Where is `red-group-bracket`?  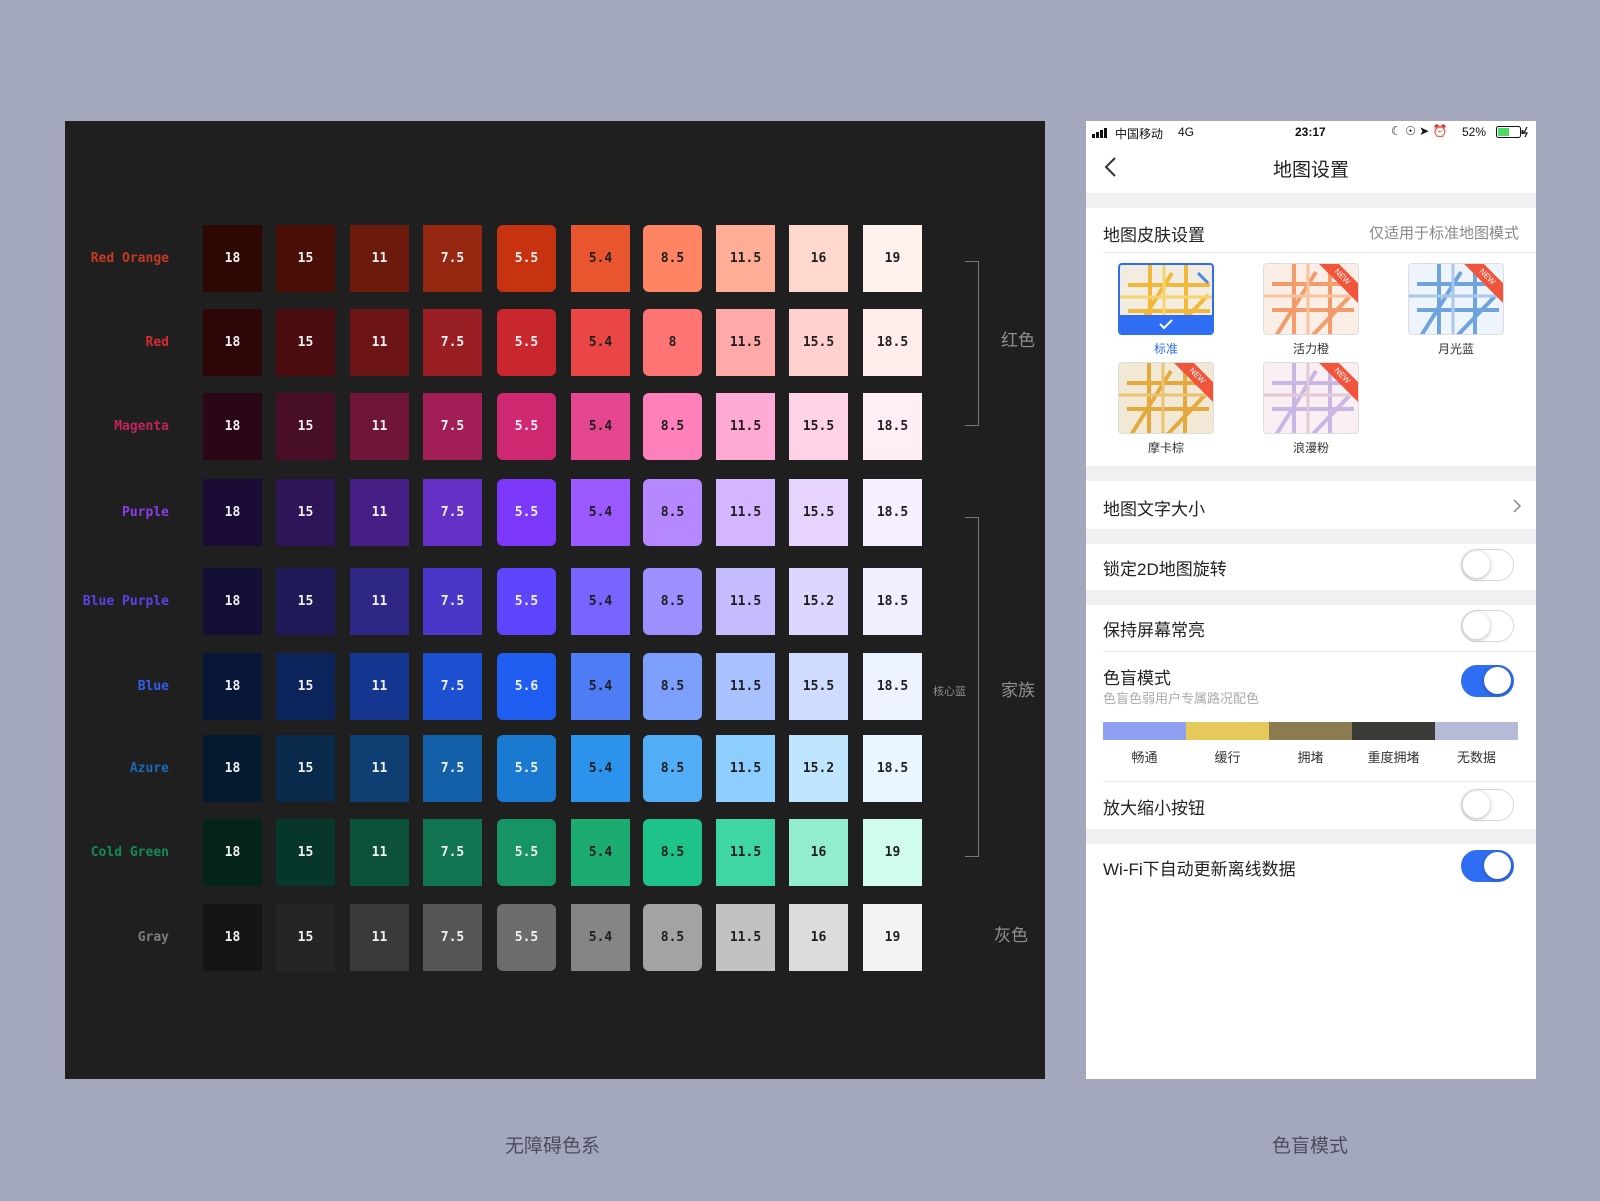
red-group-bracket is located at coordinates (972, 343).